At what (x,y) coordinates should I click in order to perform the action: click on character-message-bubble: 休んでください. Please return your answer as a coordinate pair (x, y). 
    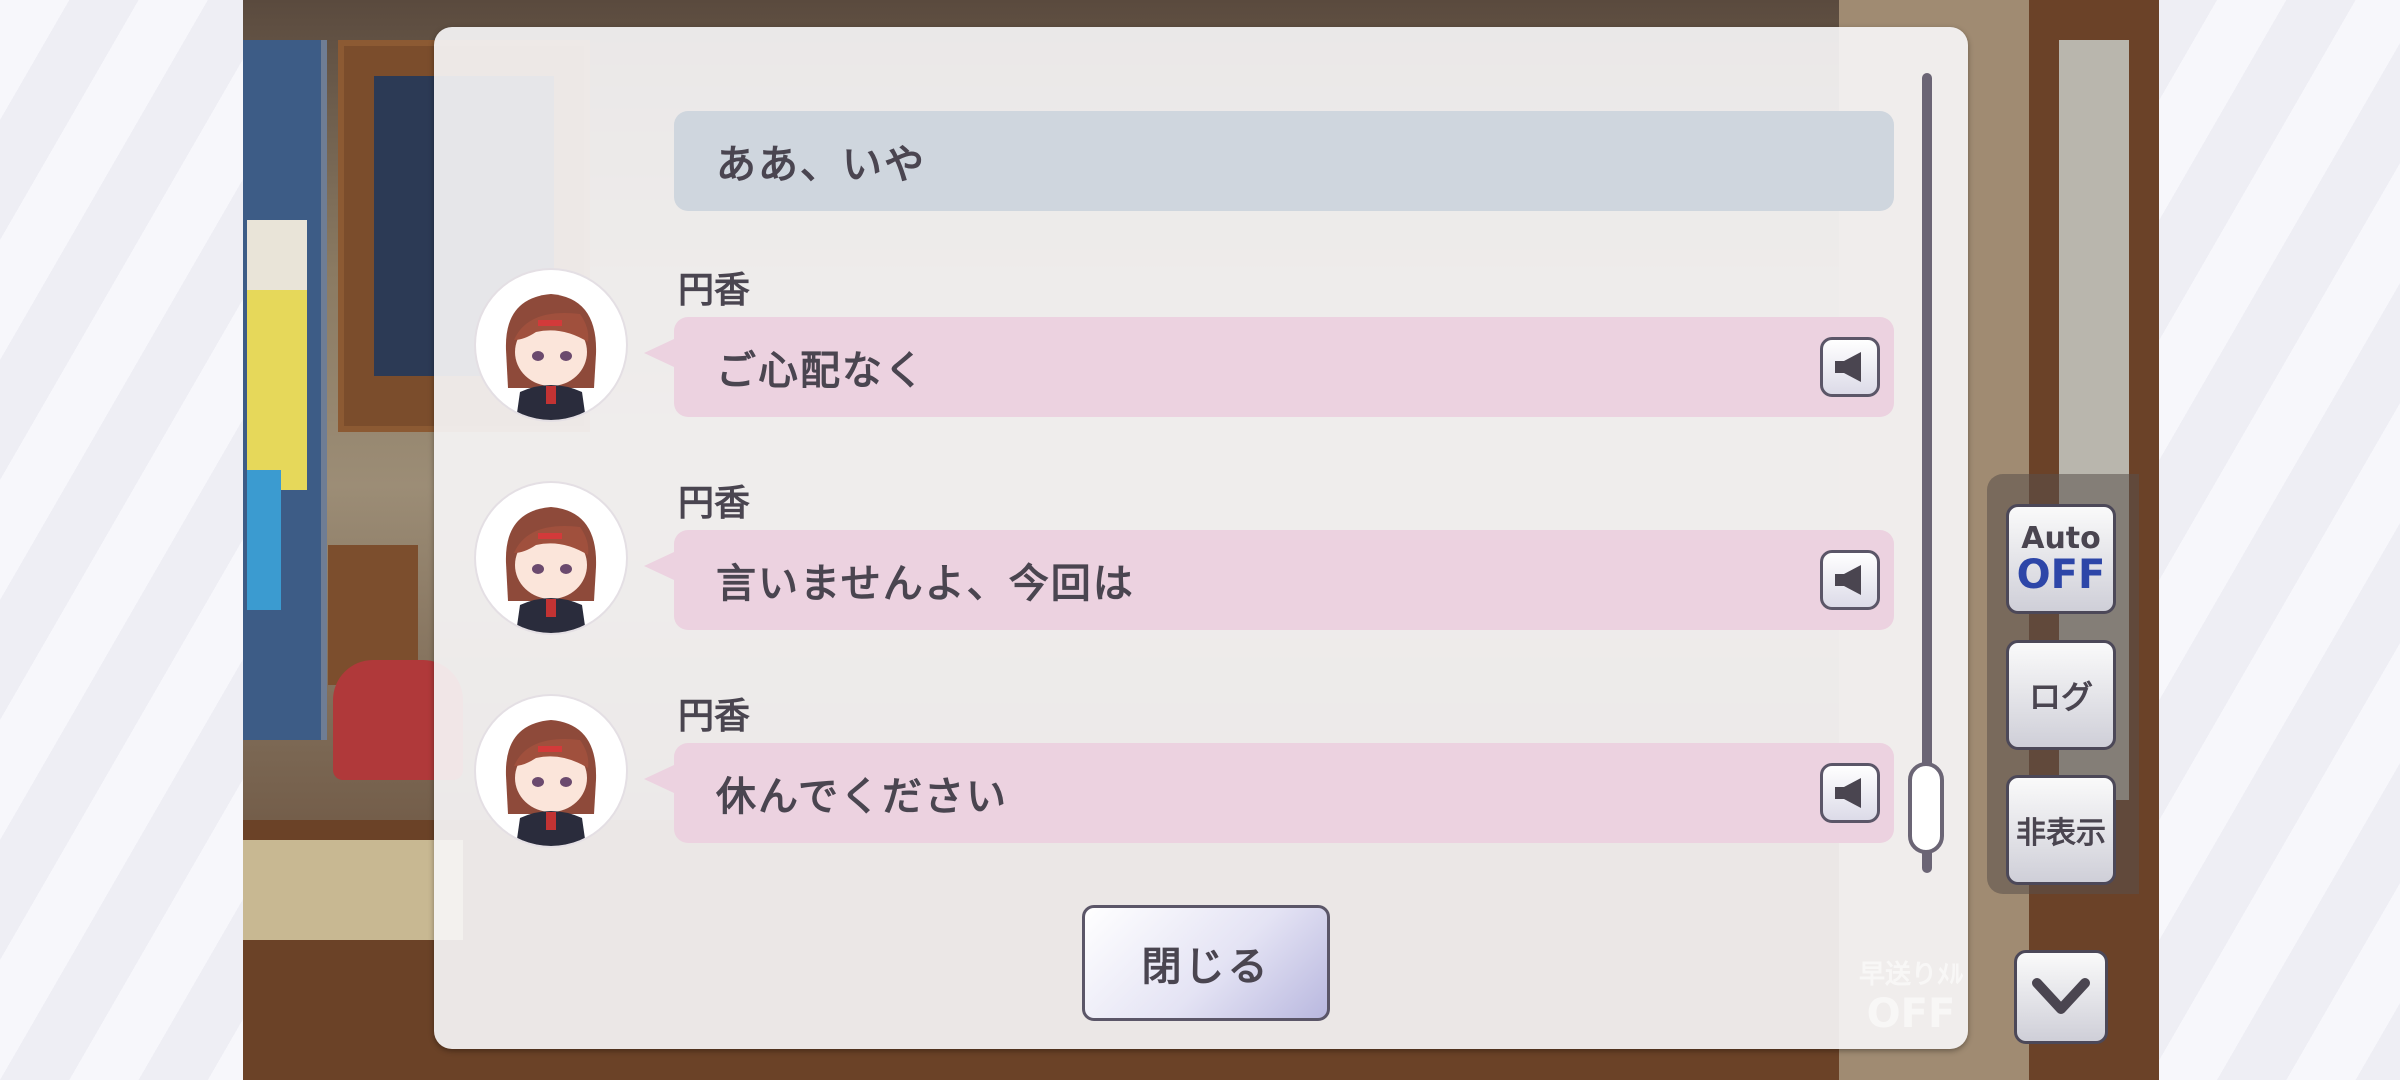
    Looking at the image, I should click on (1269, 793).